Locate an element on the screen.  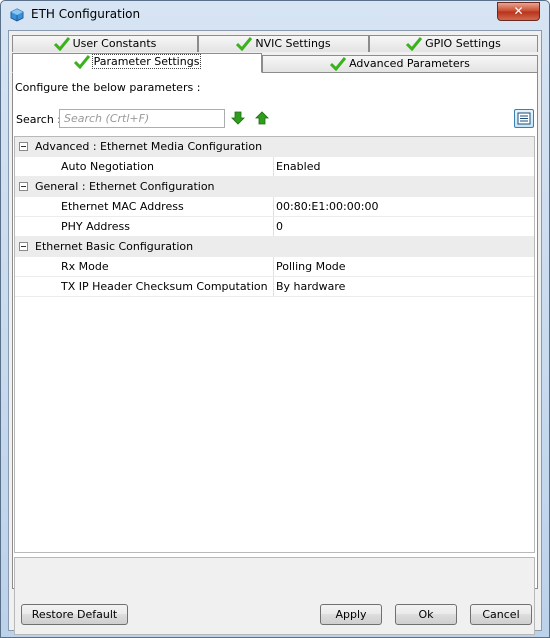
param-value: 00:80:E1:00:00:00 is located at coordinates (327, 206).